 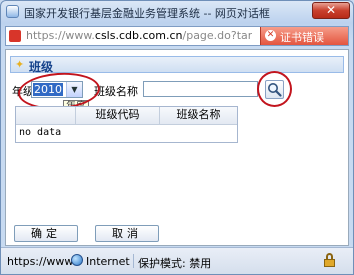 I want to click on title-bar: 国家开发银行基层金融业务管理系统 -- 网页对话框 ✕, so click(x=177, y=12).